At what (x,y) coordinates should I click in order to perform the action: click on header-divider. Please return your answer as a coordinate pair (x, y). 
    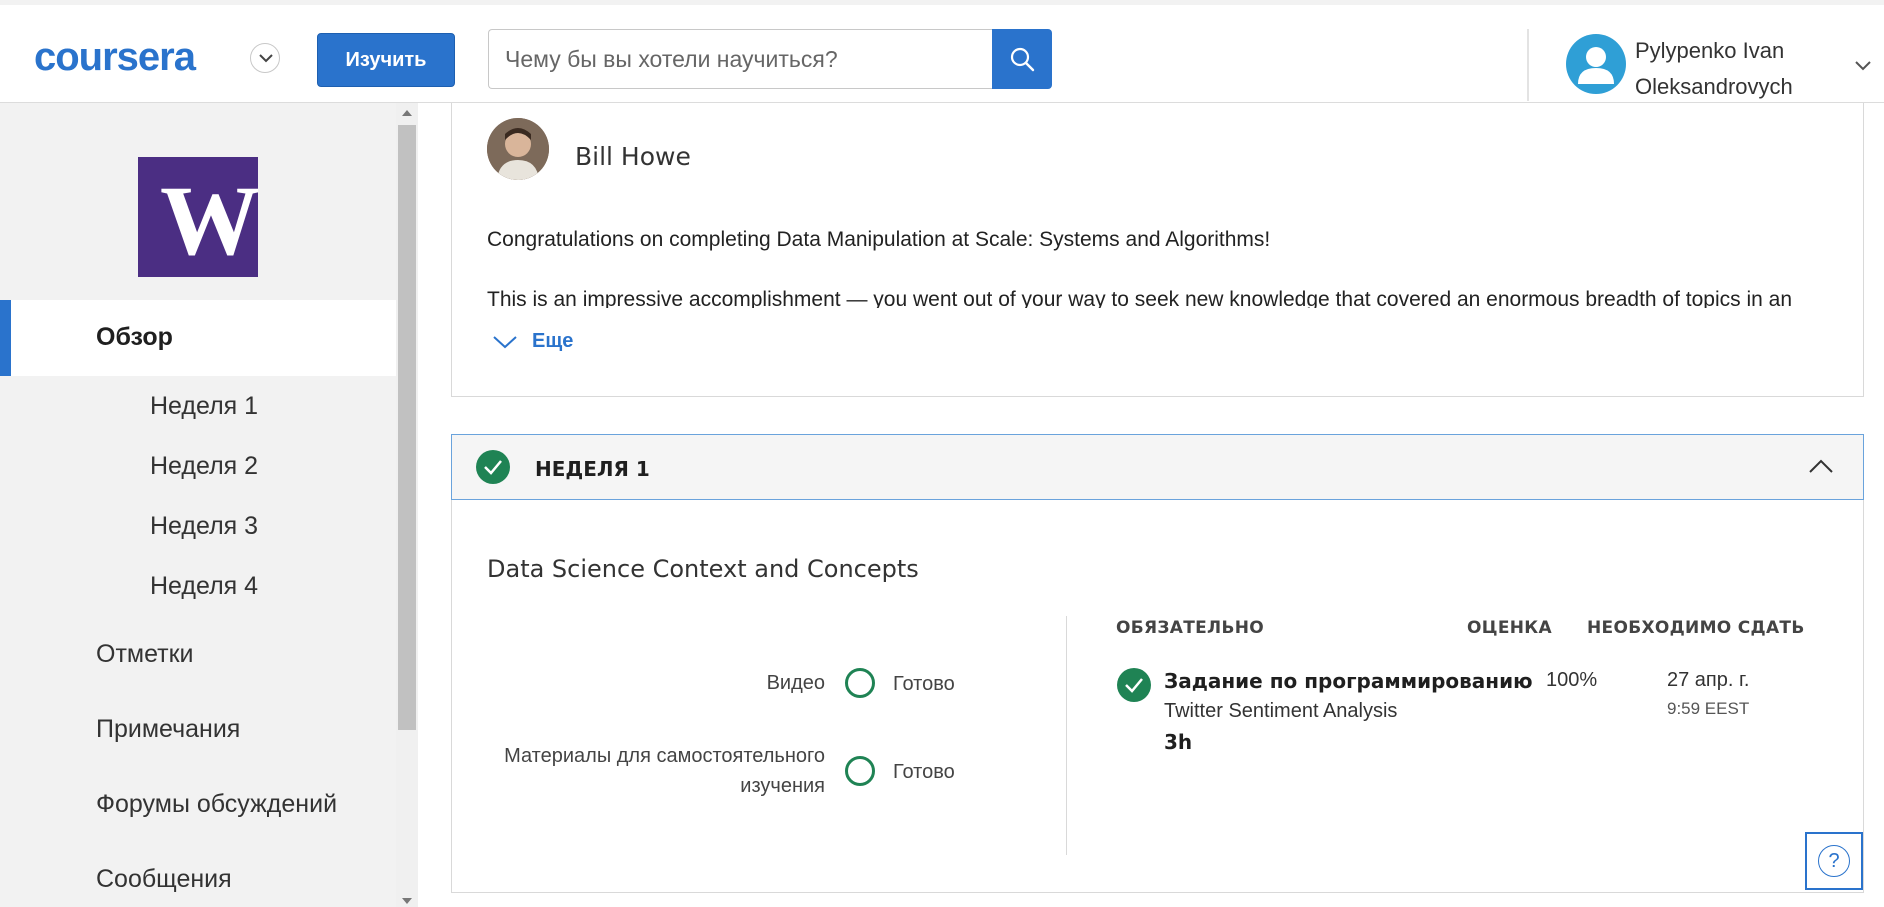
    Looking at the image, I should click on (1528, 65).